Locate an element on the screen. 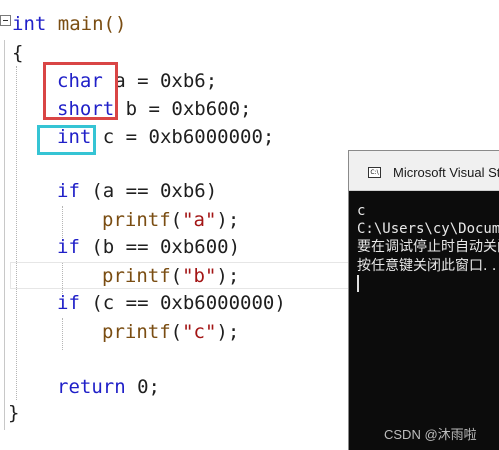  keyword: int is located at coordinates (29, 24).